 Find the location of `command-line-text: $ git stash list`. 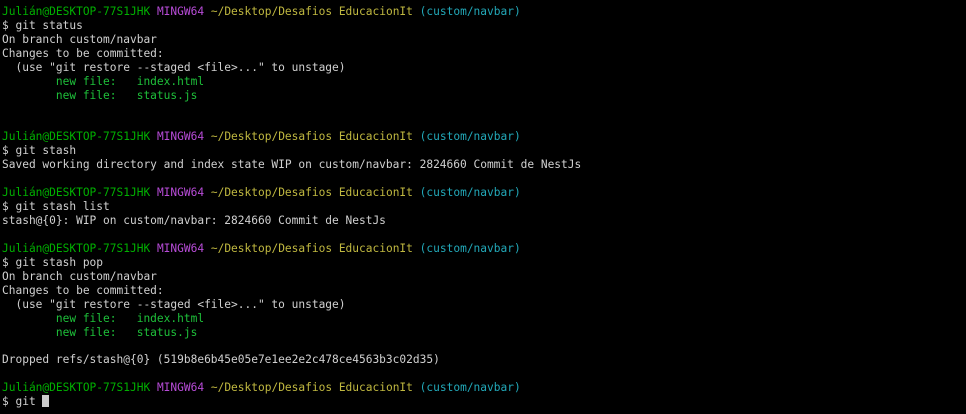

command-line-text: $ git stash list is located at coordinates (56, 207).